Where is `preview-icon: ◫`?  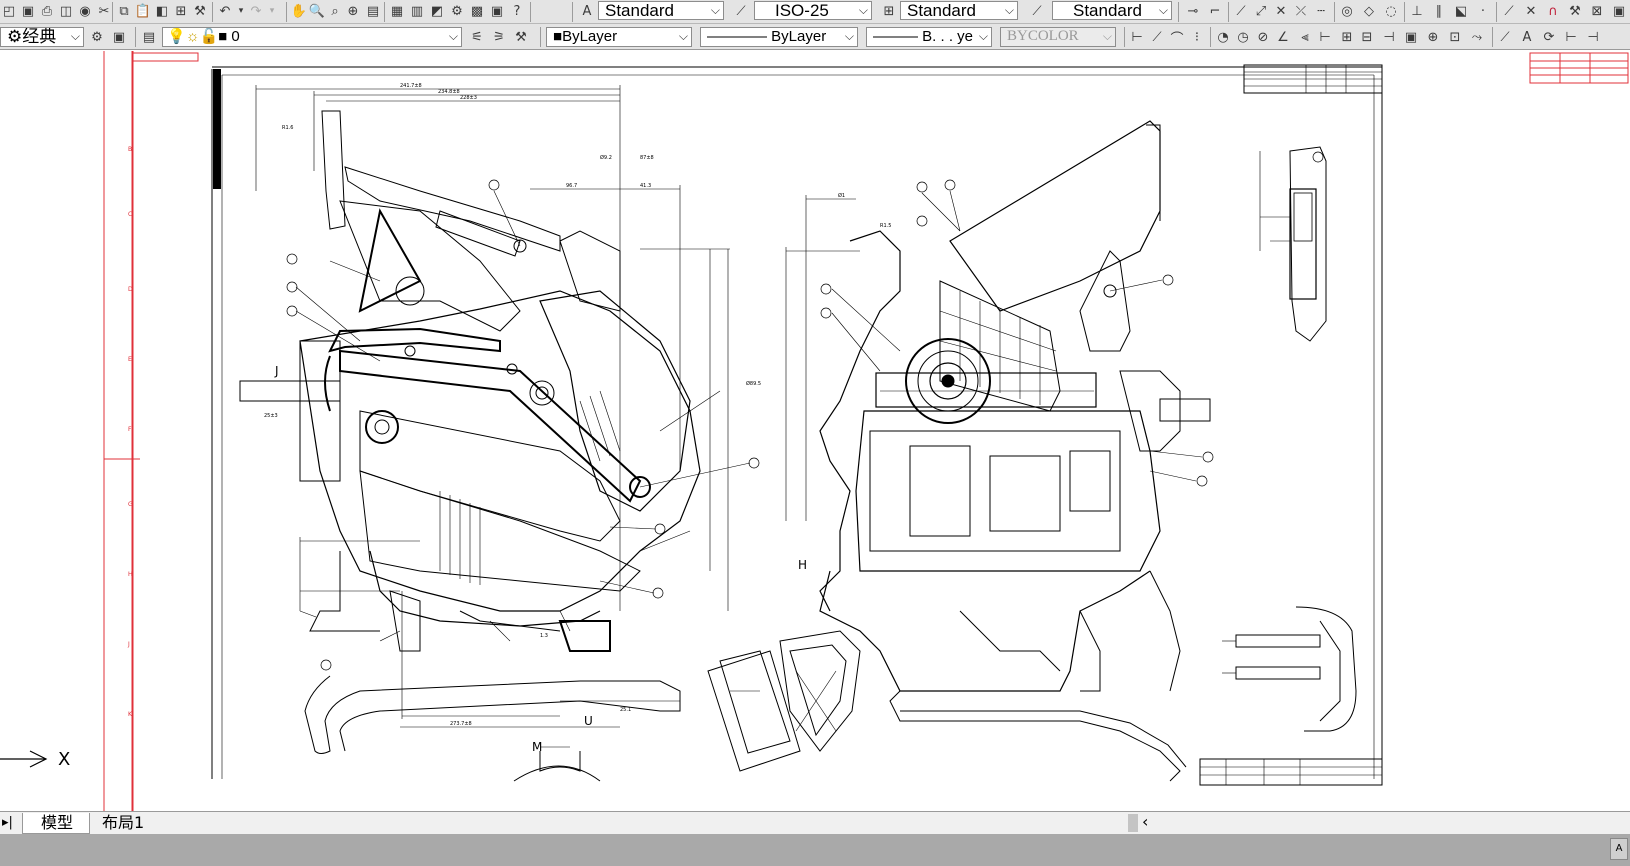 preview-icon: ◫ is located at coordinates (66, 11).